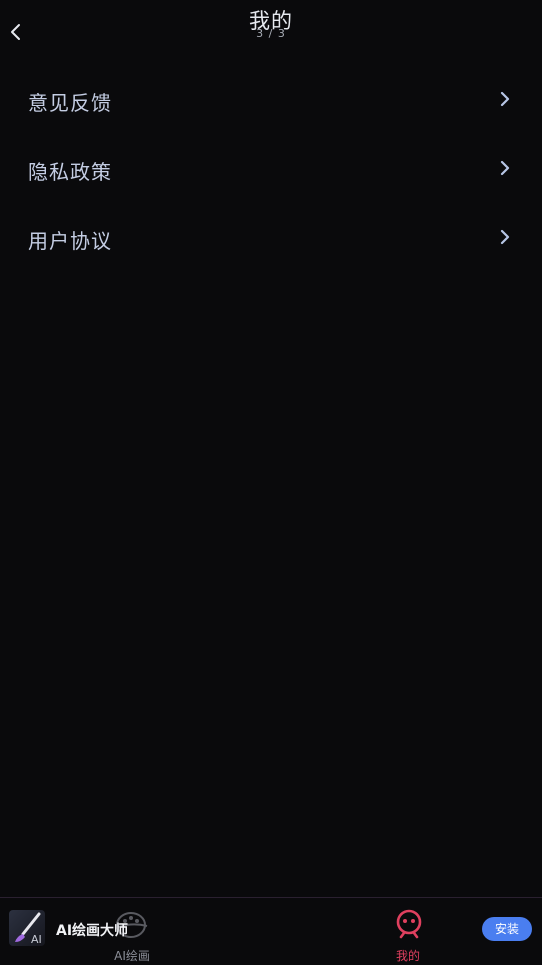 The height and width of the screenshot is (965, 542). I want to click on menu-item-label: 意见反馈, so click(70, 103).